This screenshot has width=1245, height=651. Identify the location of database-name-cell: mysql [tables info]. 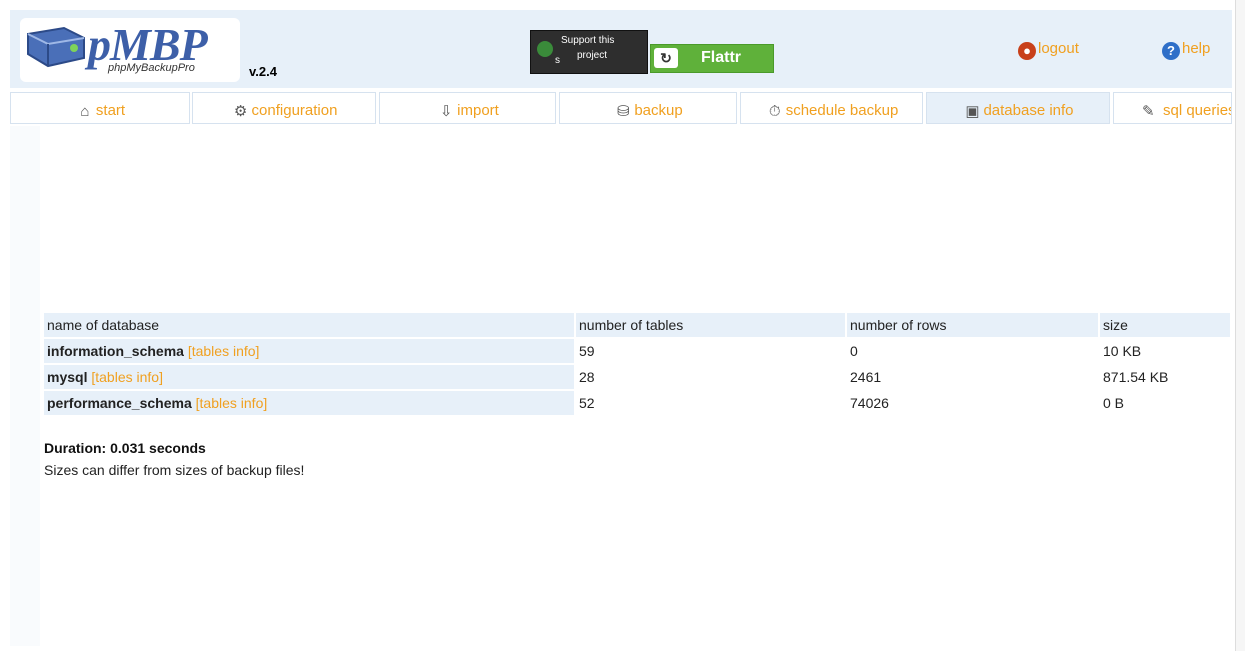
(309, 377).